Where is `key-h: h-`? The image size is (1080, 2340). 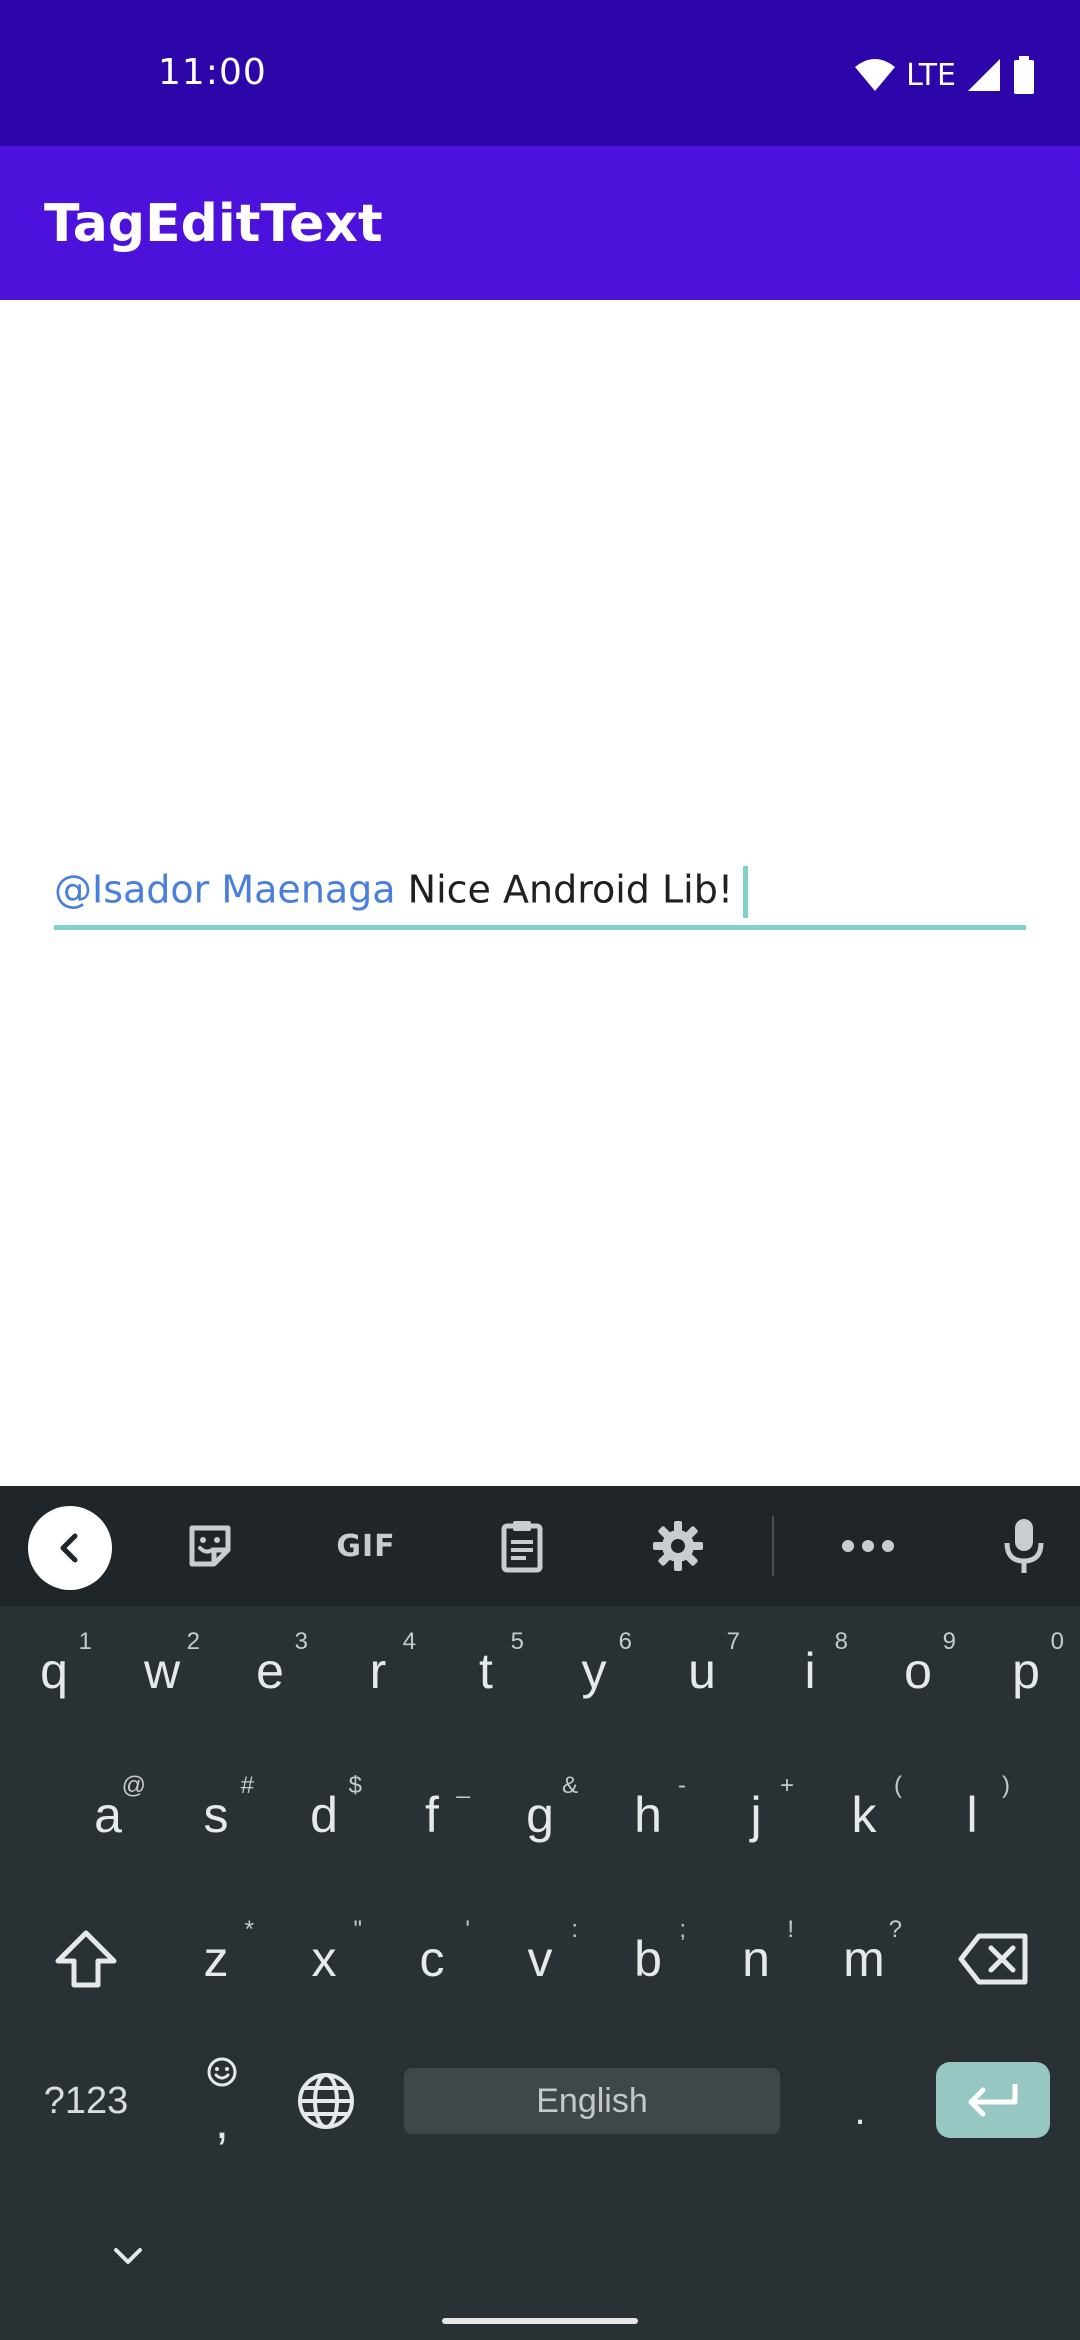
key-h: h- is located at coordinates (648, 1815).